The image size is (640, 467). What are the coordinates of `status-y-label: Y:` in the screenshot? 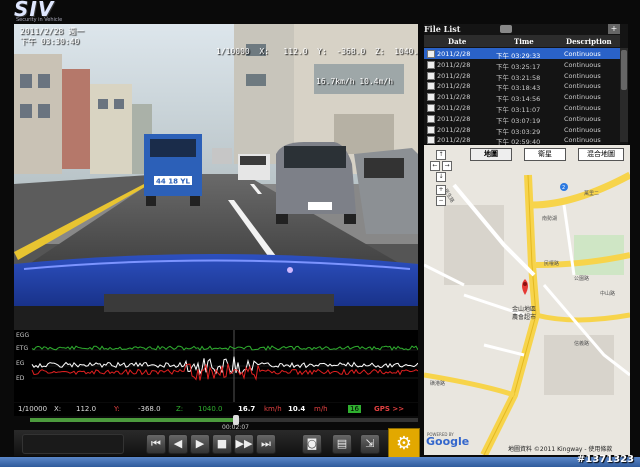 It's located at (117, 409).